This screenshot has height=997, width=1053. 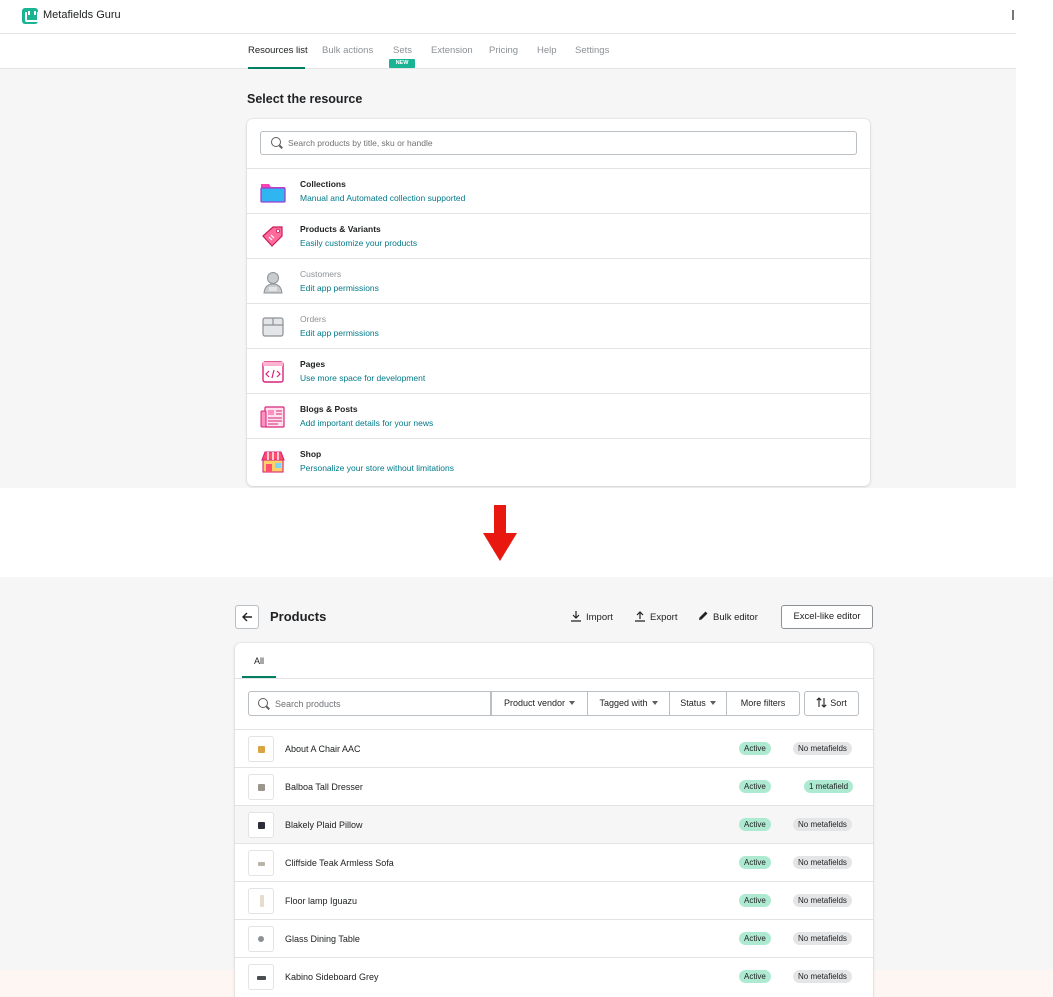 I want to click on tab-all: All, so click(x=259, y=660).